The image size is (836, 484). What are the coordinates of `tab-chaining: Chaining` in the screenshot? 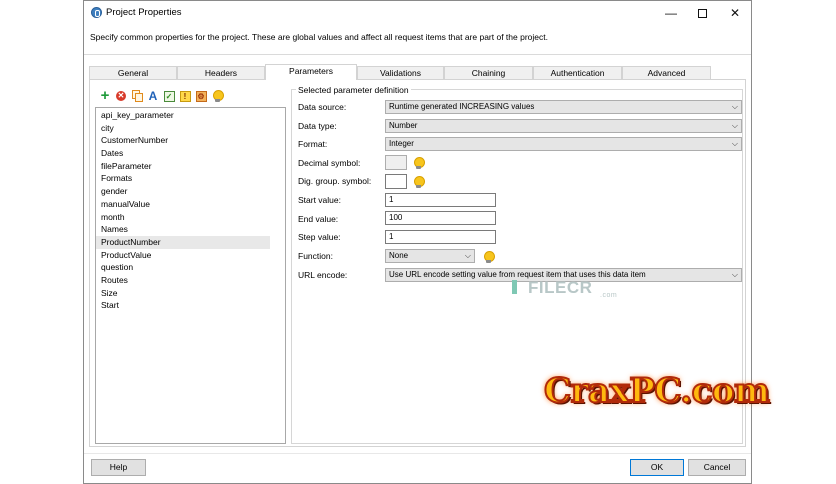 It's located at (488, 73).